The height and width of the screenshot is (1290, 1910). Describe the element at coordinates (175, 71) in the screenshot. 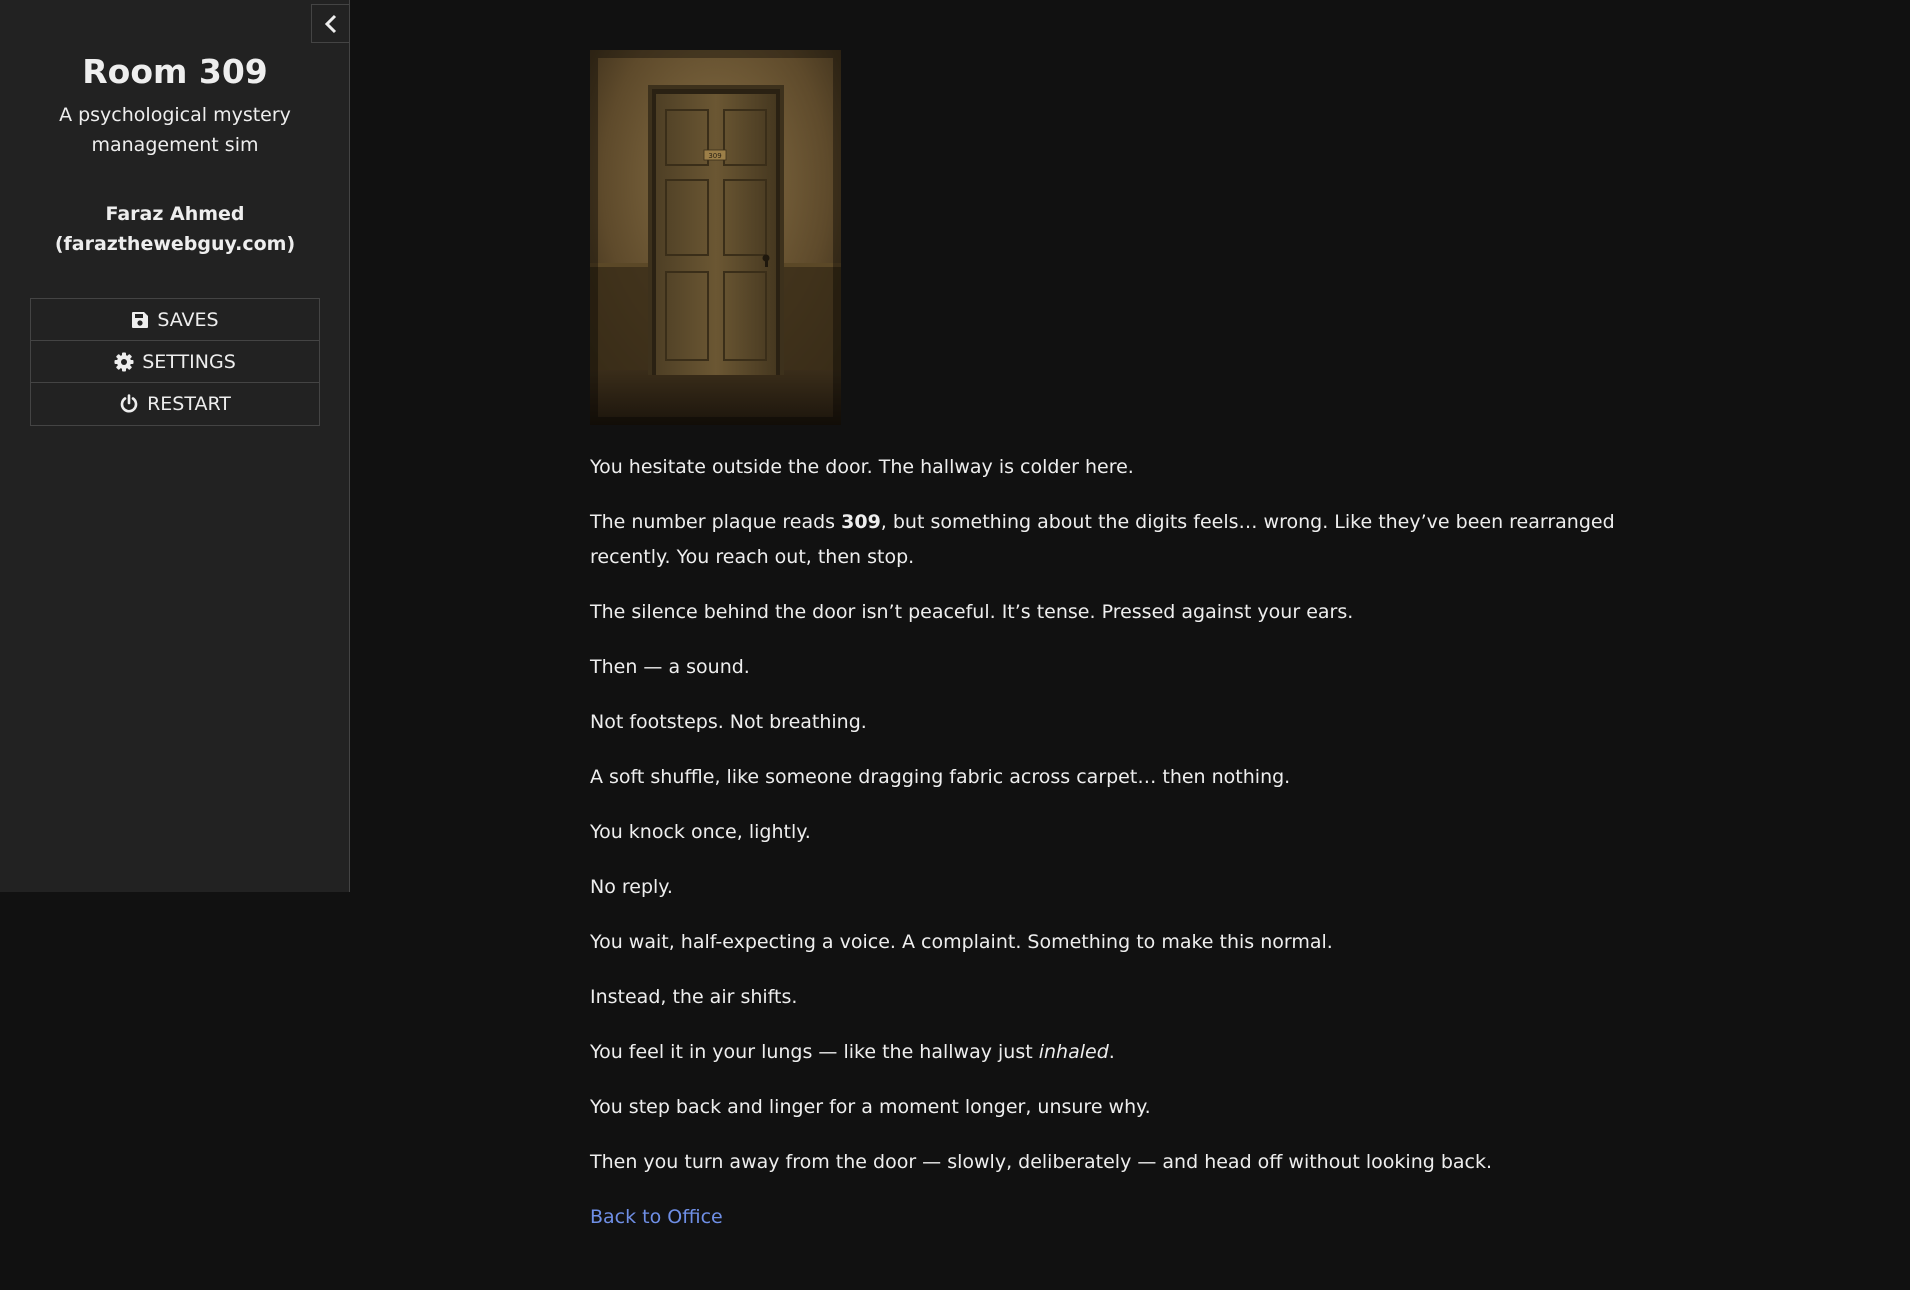

I see `story-title: Room 309` at that location.